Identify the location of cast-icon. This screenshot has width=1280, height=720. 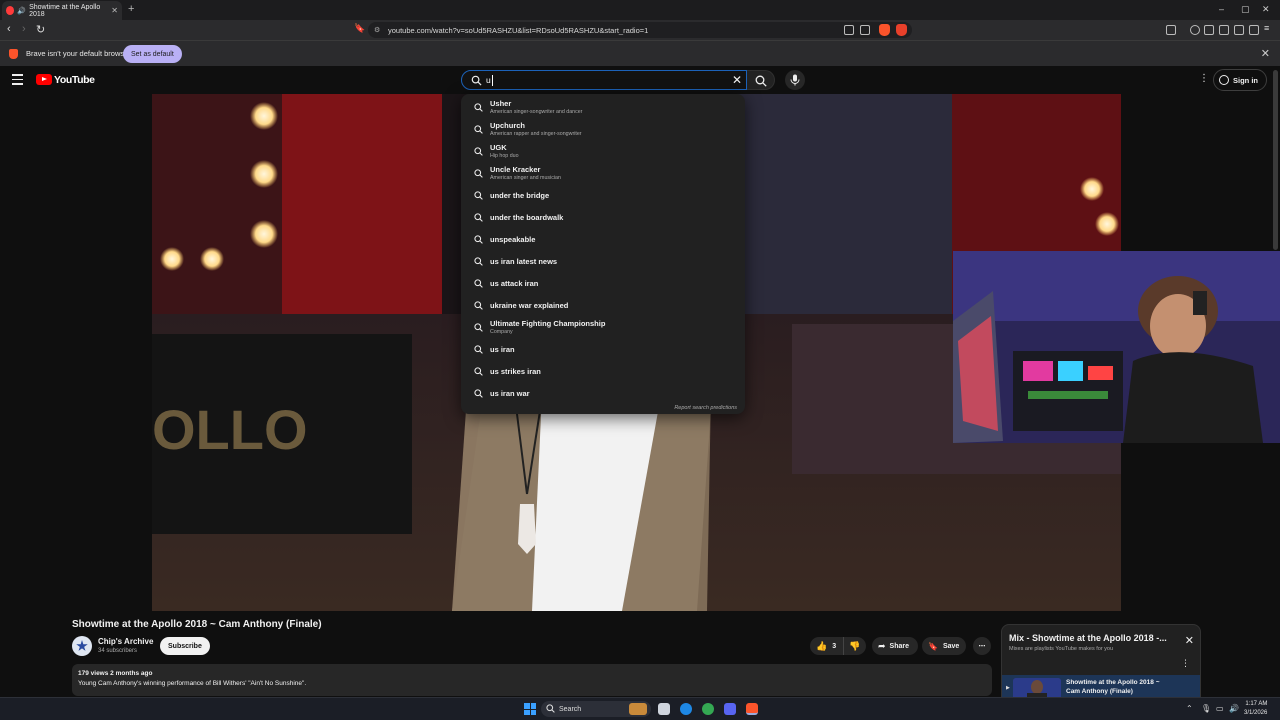
(849, 30).